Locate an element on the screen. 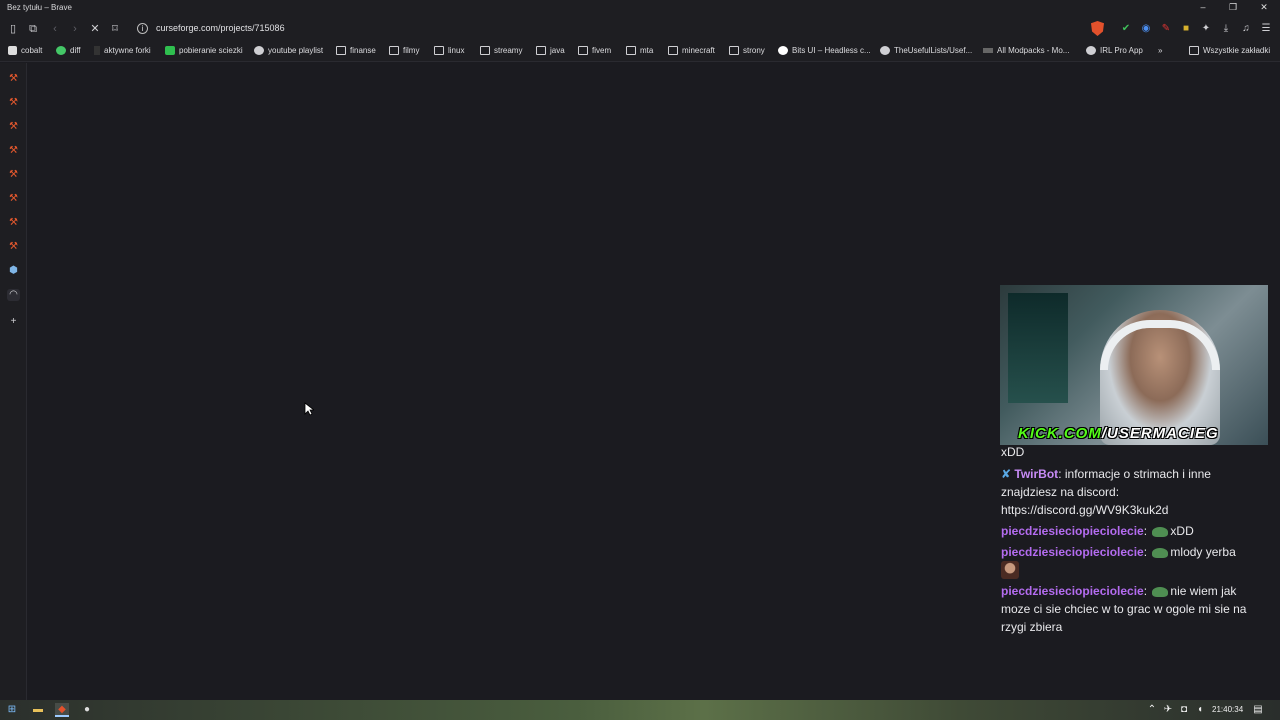  bookmark-strony: strony is located at coordinates (747, 50).